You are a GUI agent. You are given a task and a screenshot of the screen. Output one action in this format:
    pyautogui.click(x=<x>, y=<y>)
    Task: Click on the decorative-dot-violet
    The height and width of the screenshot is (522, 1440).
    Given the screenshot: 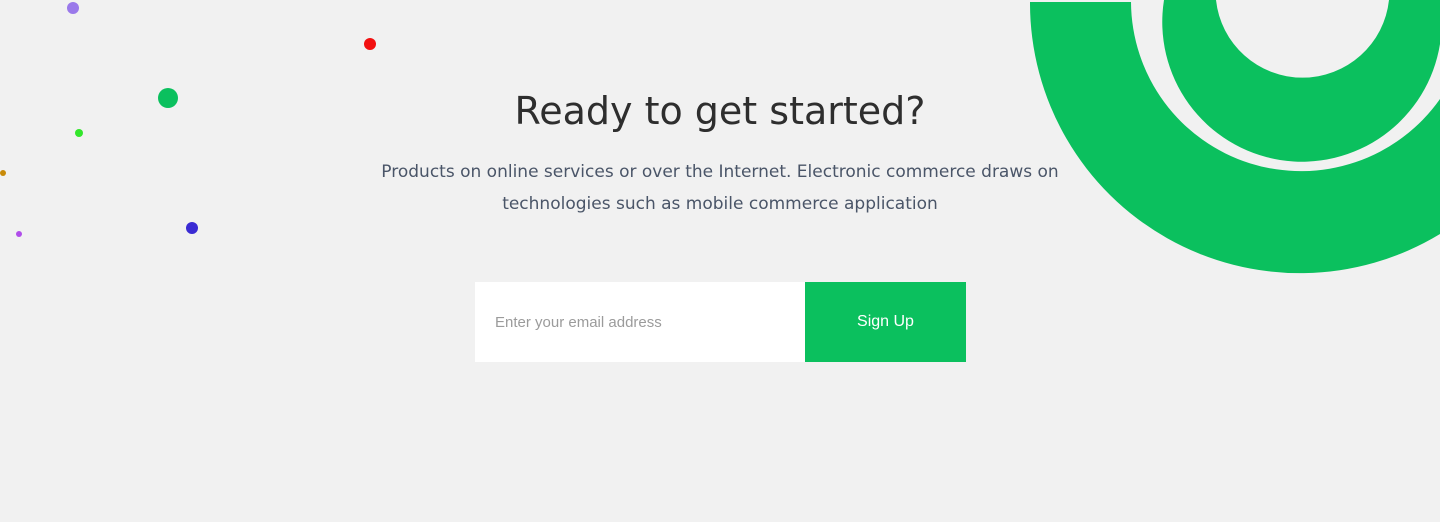 What is the action you would take?
    pyautogui.click(x=19, y=234)
    